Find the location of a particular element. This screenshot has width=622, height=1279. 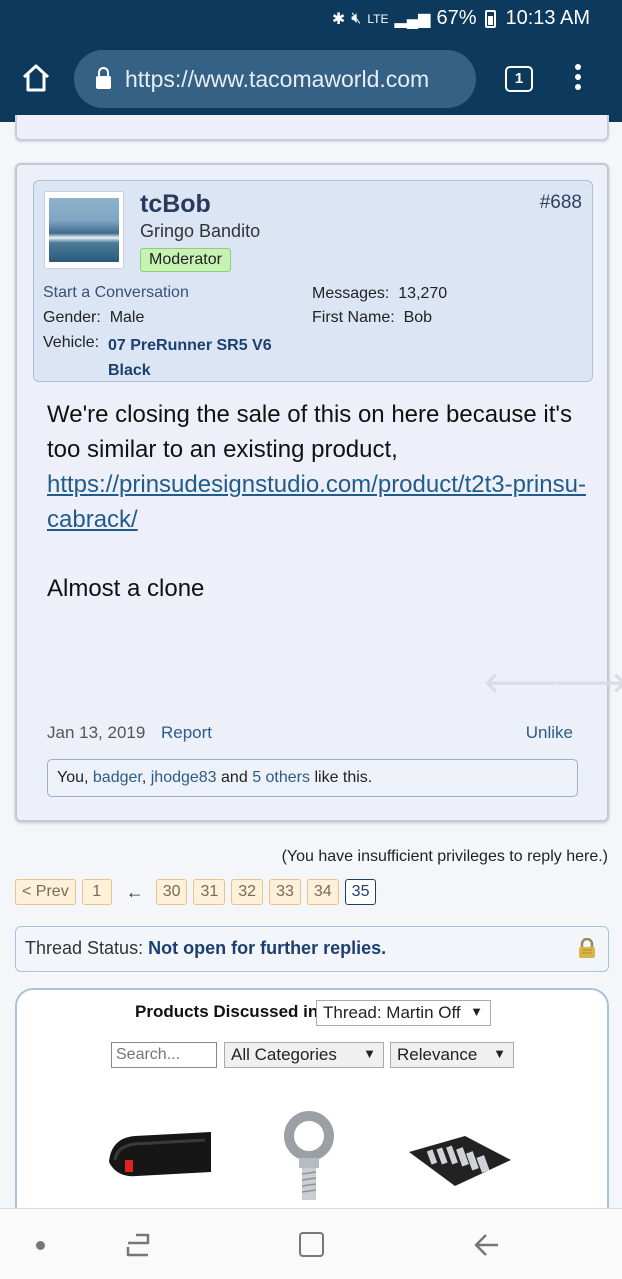

avatar is located at coordinates (84, 230).